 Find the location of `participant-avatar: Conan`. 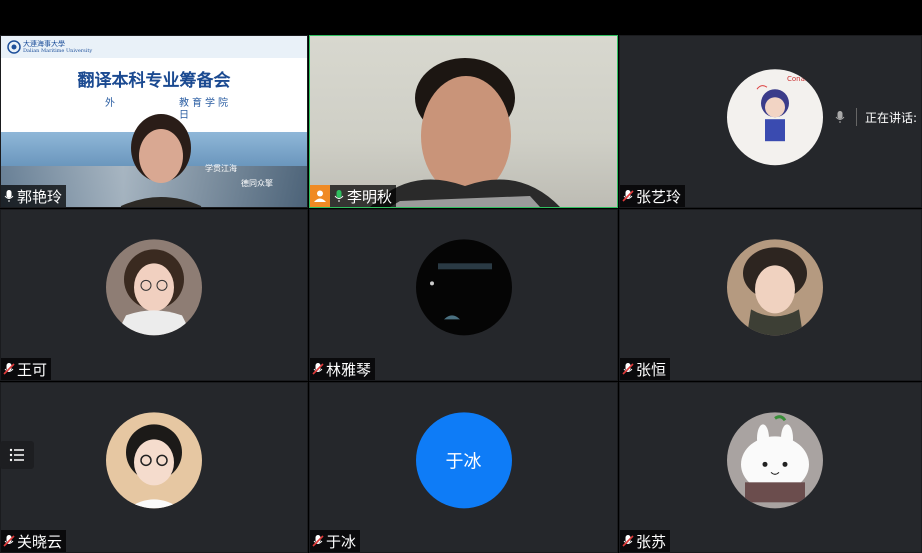

participant-avatar: Conan is located at coordinates (775, 116).